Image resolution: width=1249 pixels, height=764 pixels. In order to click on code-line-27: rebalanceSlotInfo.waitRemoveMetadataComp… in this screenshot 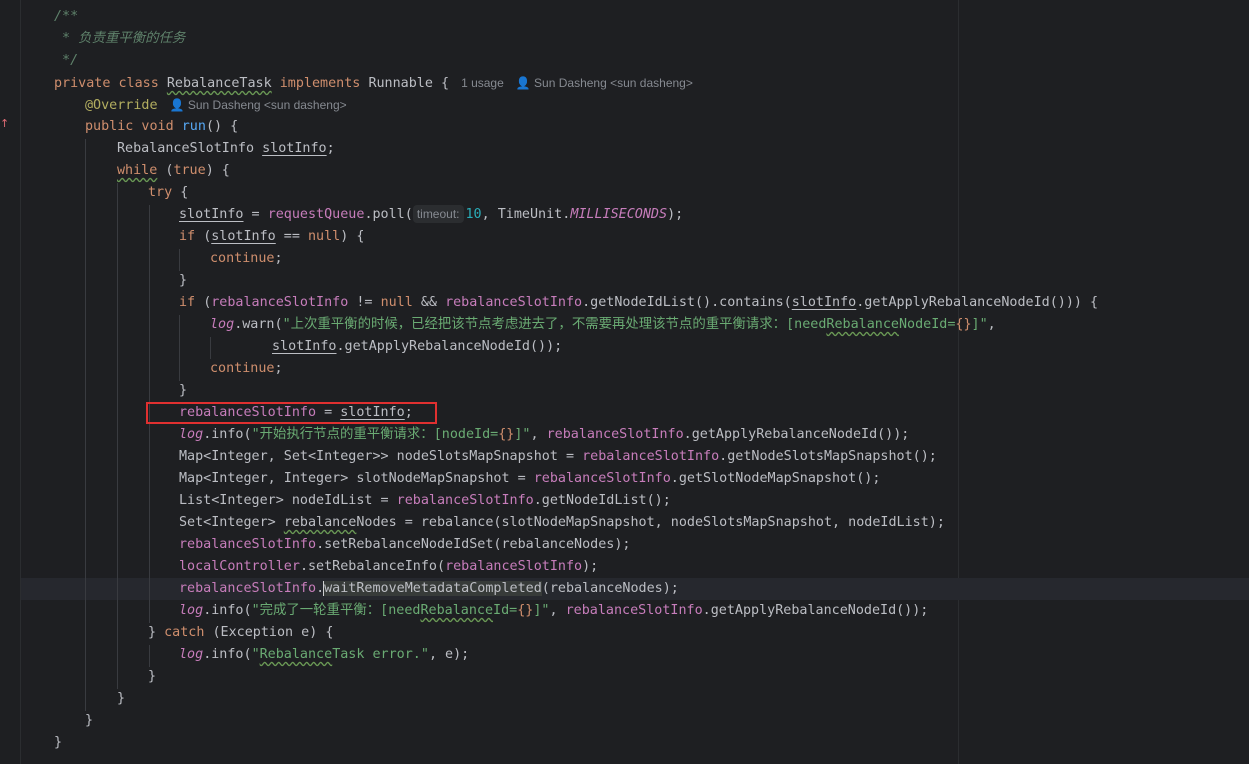, I will do `click(429, 588)`.